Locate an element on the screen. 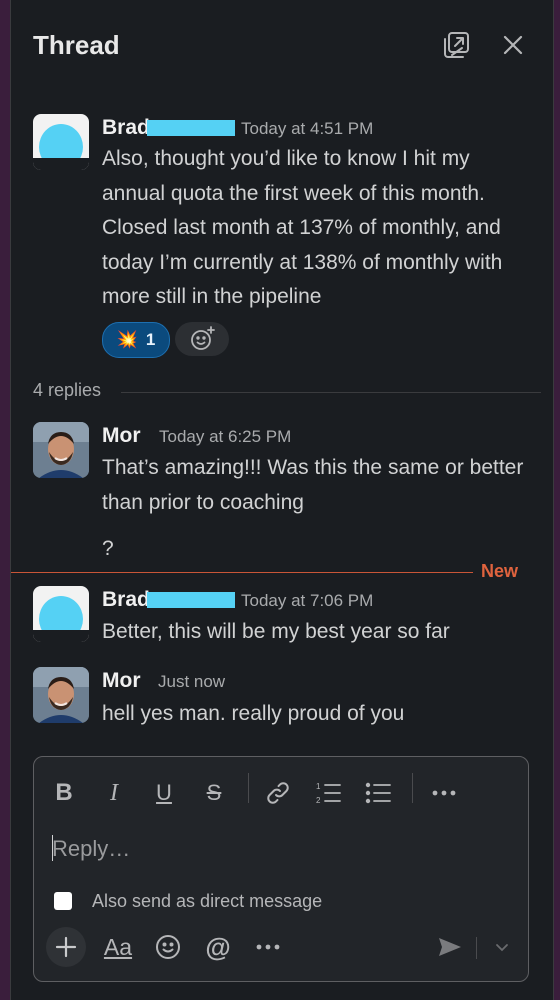 The width and height of the screenshot is (560, 1000). message-timestamp: Today at 6:25 PM is located at coordinates (225, 437).